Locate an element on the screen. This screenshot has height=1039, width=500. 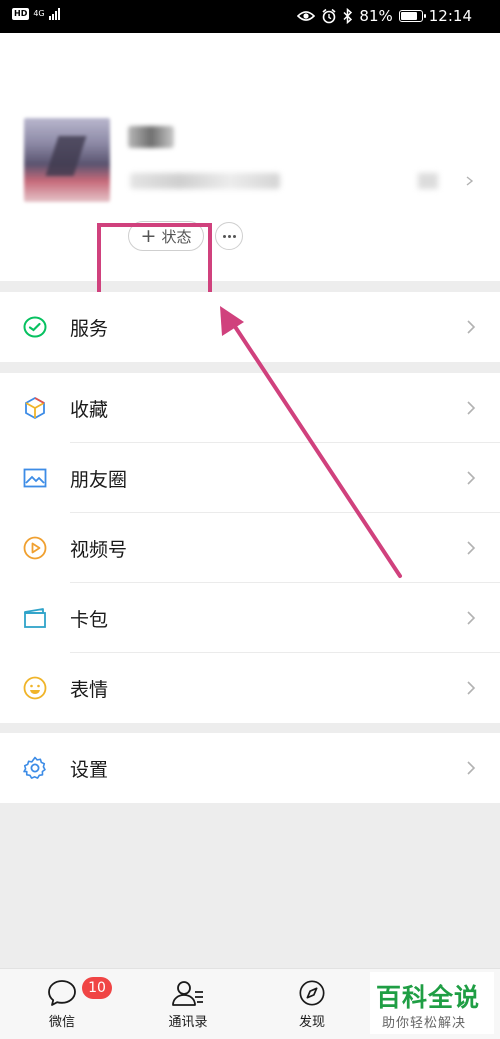
unread-badge: 10 is located at coordinates (97, 988).